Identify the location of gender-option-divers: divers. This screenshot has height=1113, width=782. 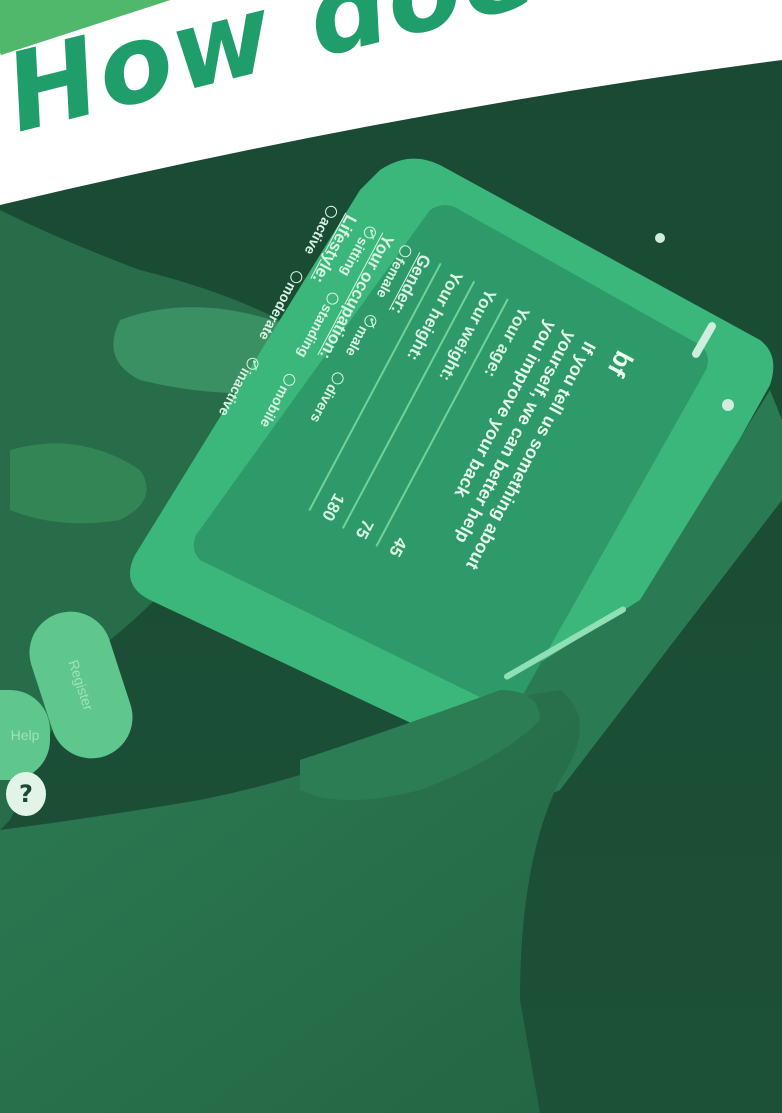
(327, 397).